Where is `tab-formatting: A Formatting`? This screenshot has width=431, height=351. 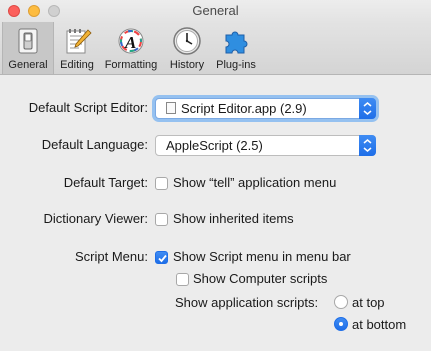
tab-formatting: A Formatting is located at coordinates (131, 48).